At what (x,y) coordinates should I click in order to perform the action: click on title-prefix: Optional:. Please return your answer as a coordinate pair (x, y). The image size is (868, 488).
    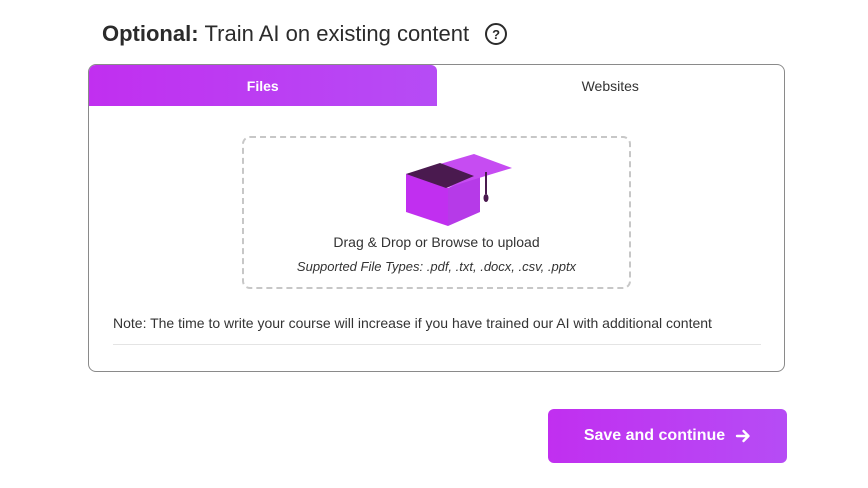
    Looking at the image, I should click on (150, 33).